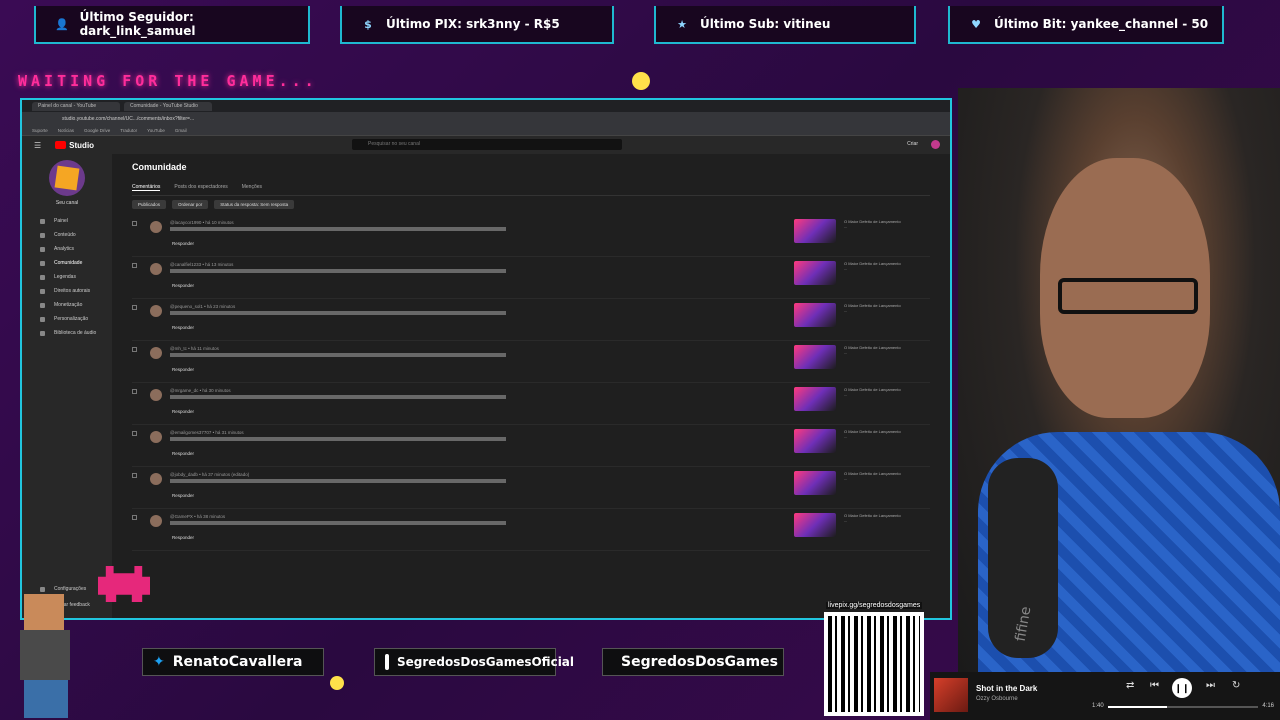  I want to click on social-twitter: ✦ RenatoCavallera, so click(233, 662).